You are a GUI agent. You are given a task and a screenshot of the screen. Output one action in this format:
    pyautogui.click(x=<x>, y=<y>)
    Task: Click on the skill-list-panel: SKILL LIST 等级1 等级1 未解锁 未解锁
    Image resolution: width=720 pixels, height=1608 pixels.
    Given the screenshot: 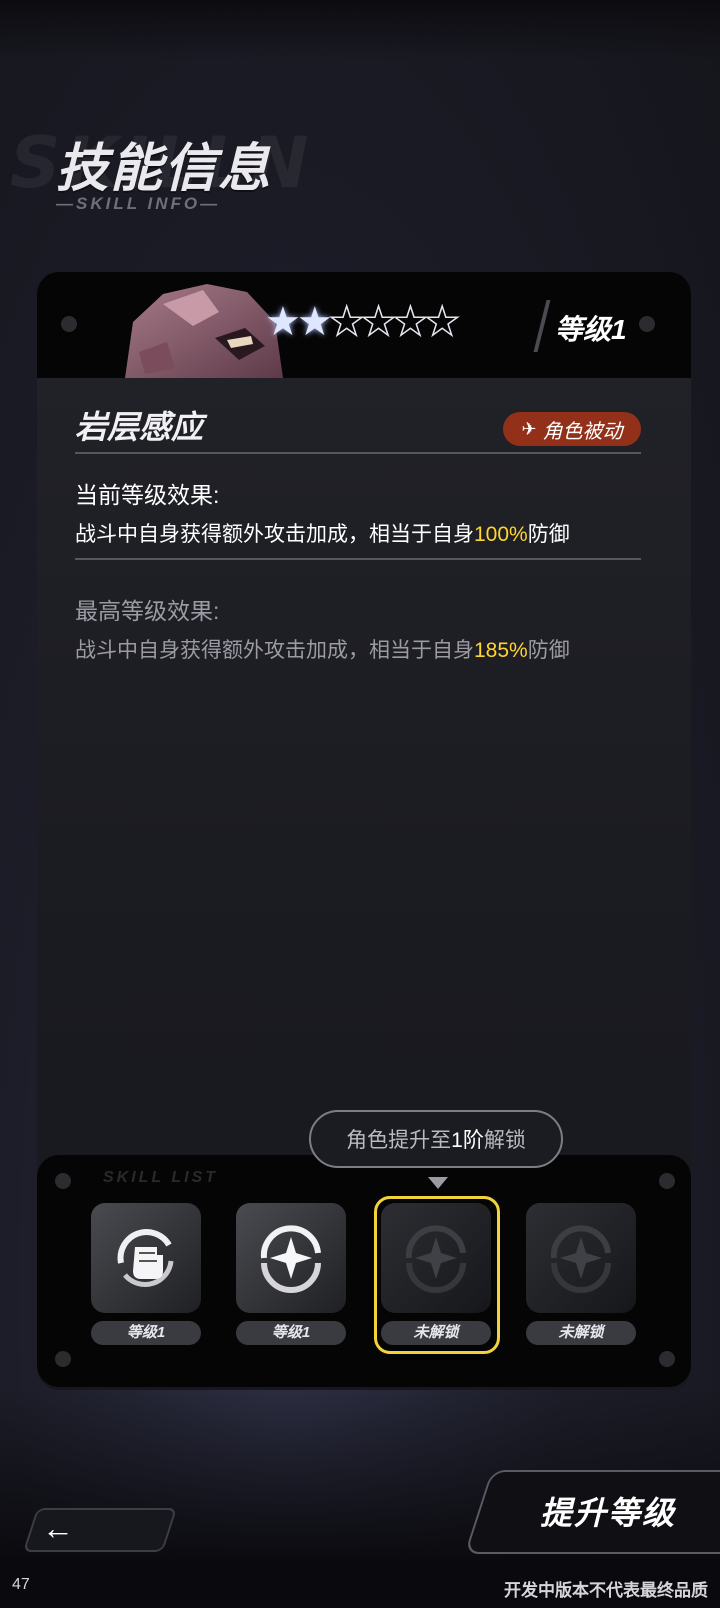 What is the action you would take?
    pyautogui.click(x=364, y=1271)
    